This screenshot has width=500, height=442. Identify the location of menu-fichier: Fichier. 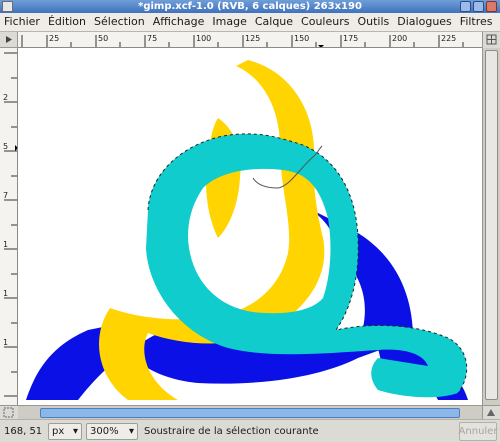
(22, 22).